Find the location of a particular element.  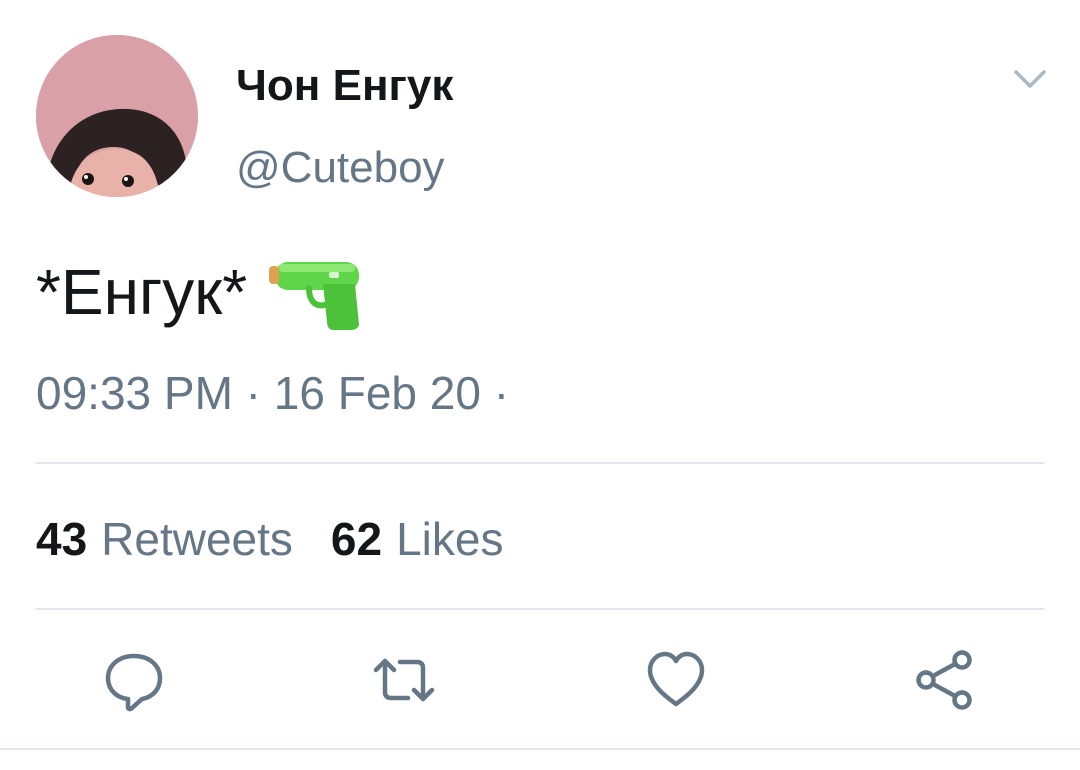

share-button is located at coordinates (944, 680).